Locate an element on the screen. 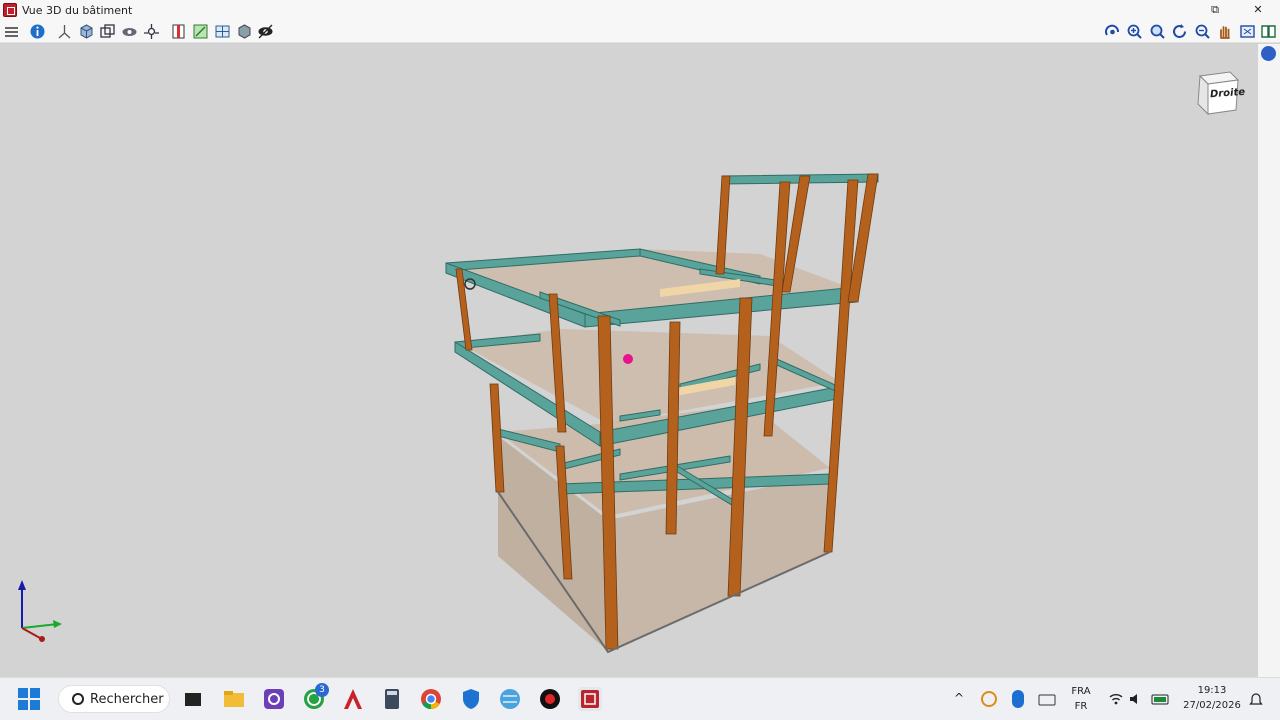 The image size is (1280, 720). chrome-icon is located at coordinates (431, 699).